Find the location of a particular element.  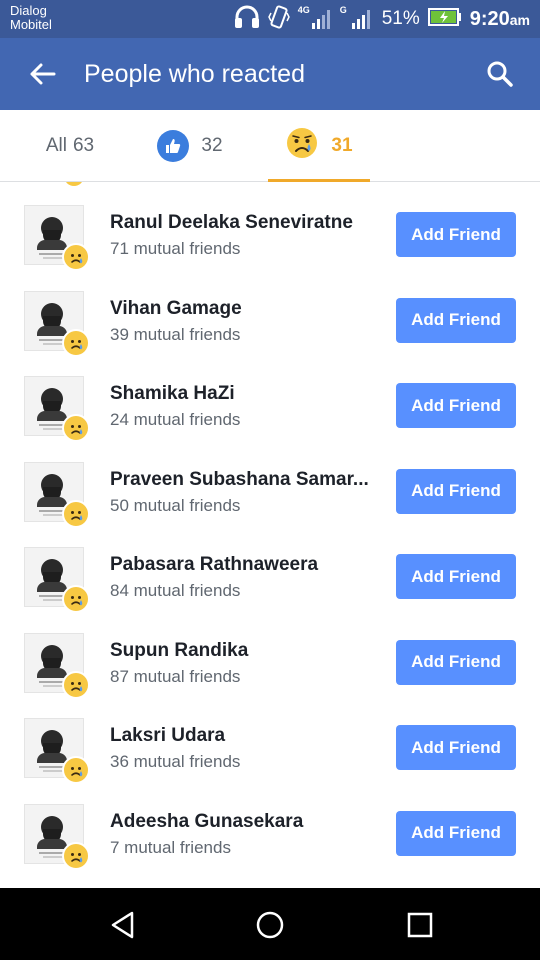

person-name: Laksri Udara is located at coordinates (246, 736).